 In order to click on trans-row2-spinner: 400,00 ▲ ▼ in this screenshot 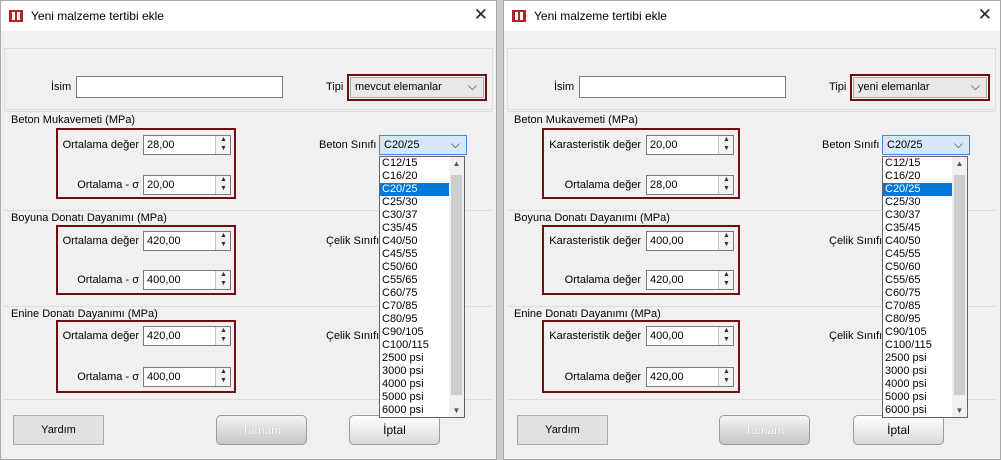, I will do `click(187, 377)`.